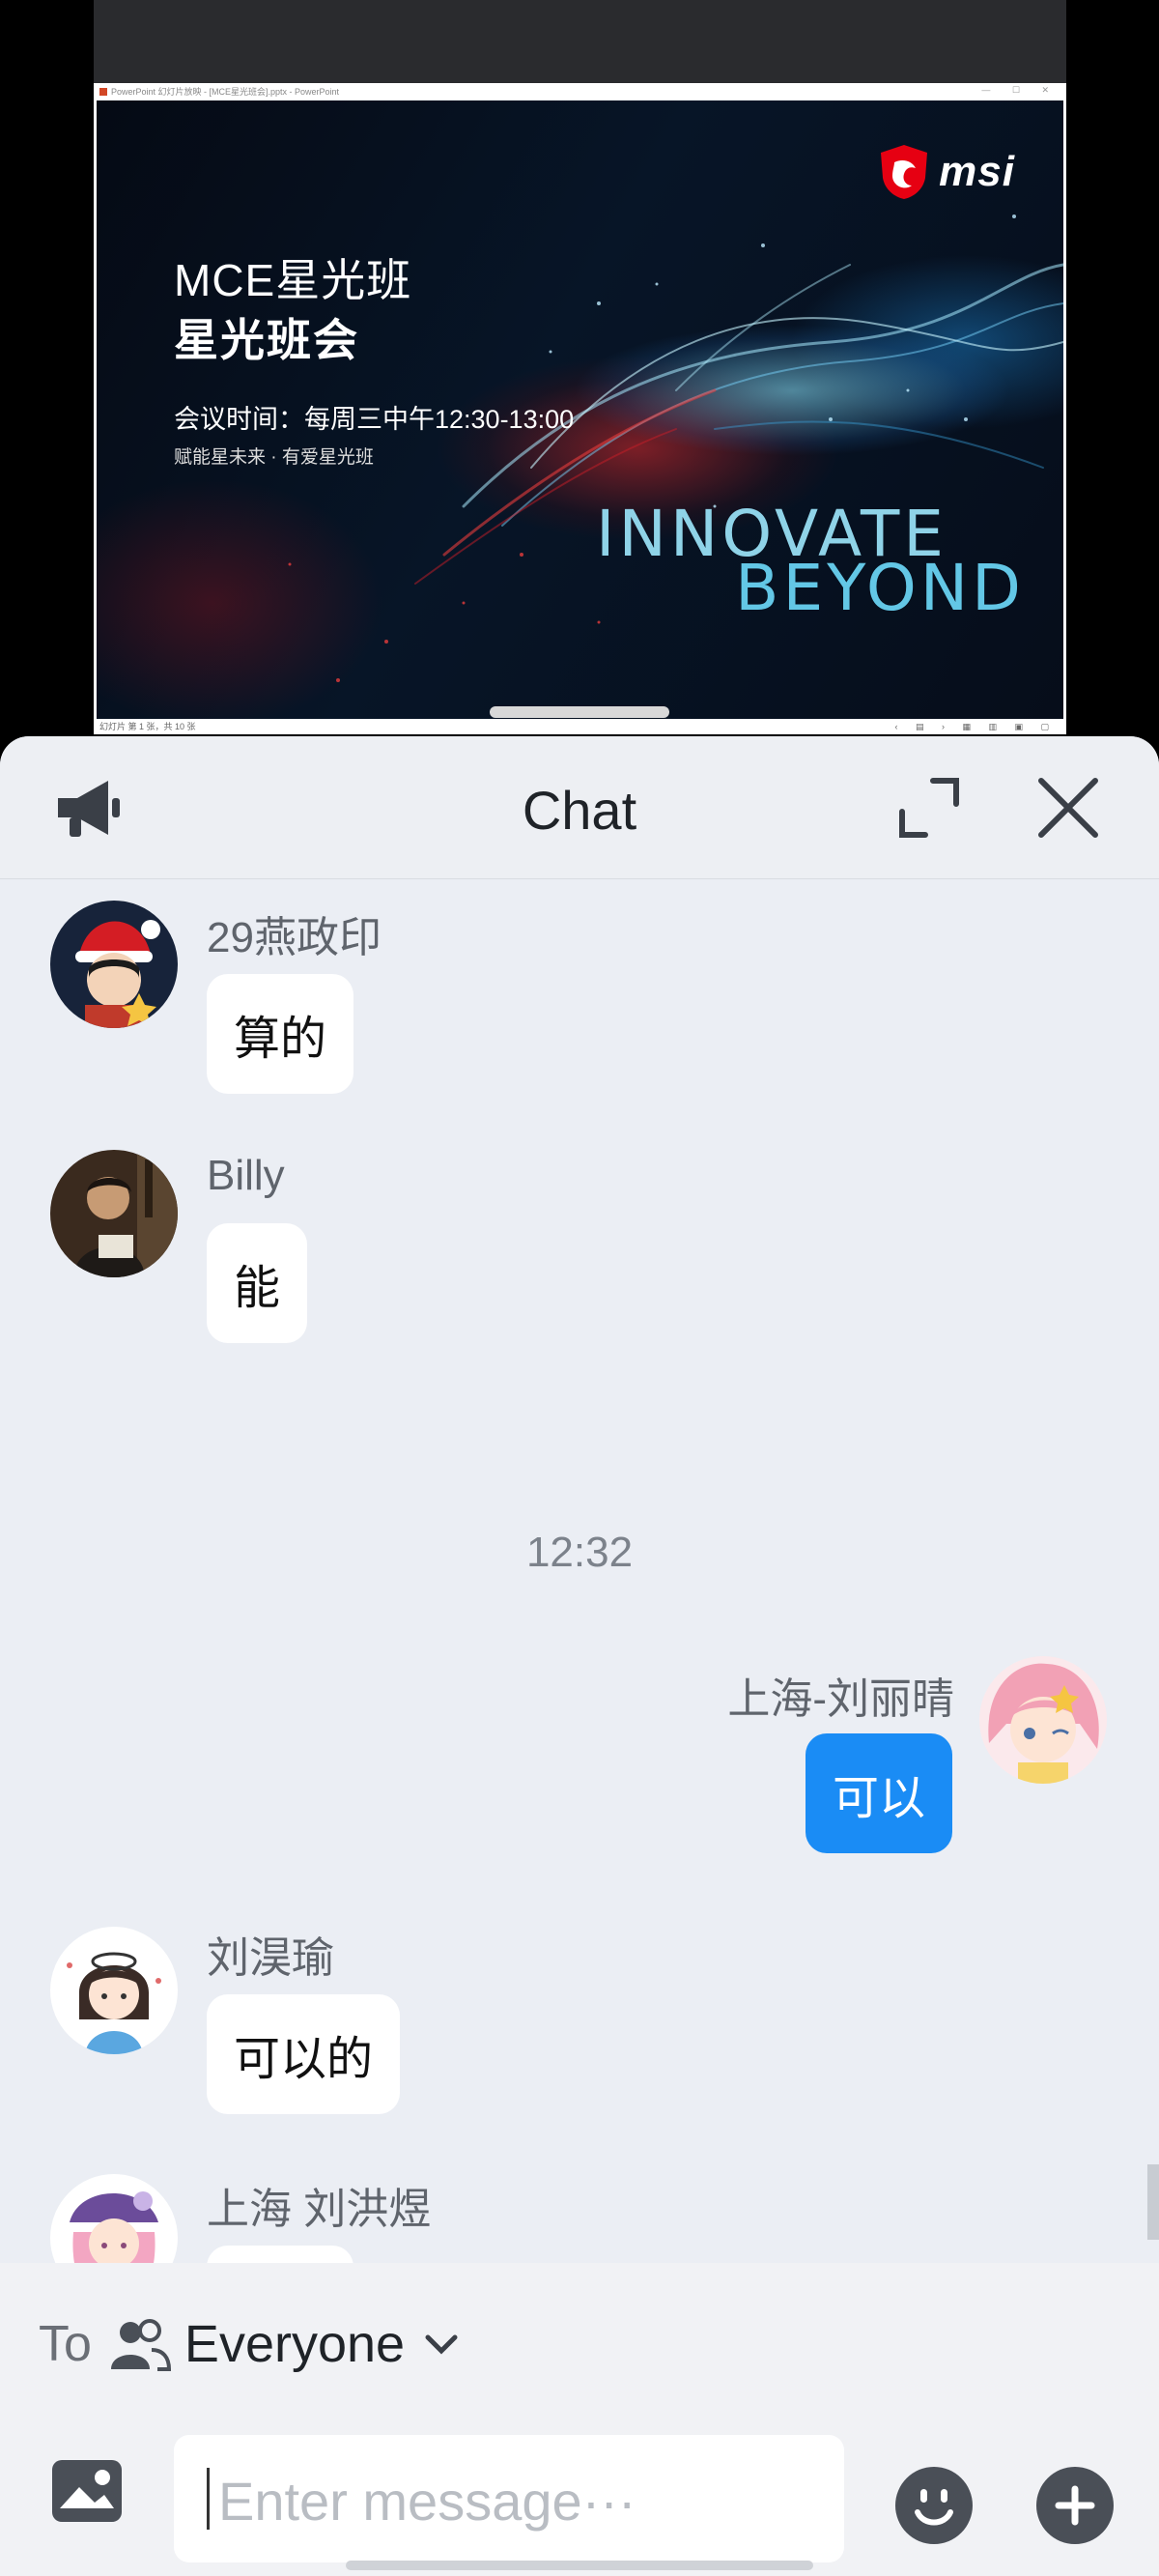 The image size is (1159, 2576). Describe the element at coordinates (579, 2420) in the screenshot. I see `message-composer: To Everyone Enter message···` at that location.